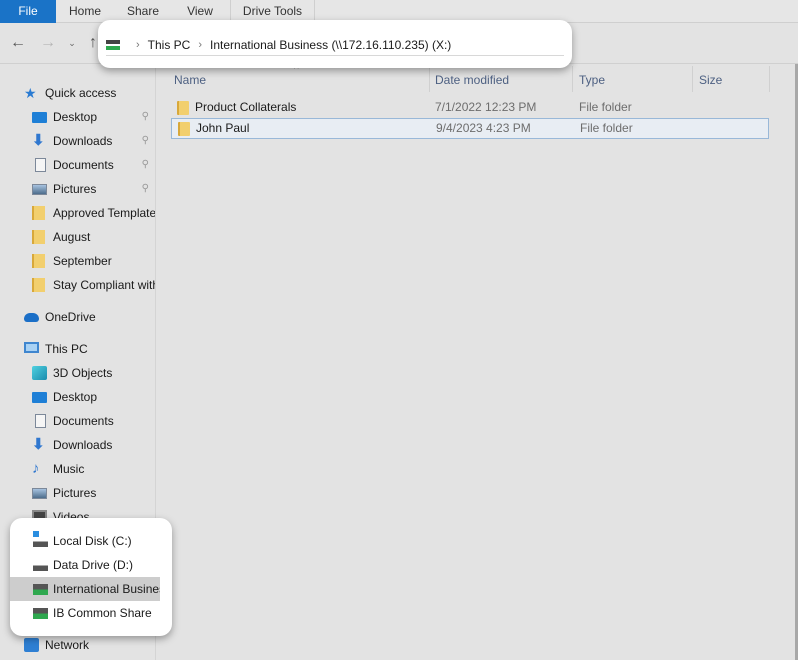 This screenshot has width=798, height=660. Describe the element at coordinates (40, 539) in the screenshot. I see `local-disk-icon` at that location.